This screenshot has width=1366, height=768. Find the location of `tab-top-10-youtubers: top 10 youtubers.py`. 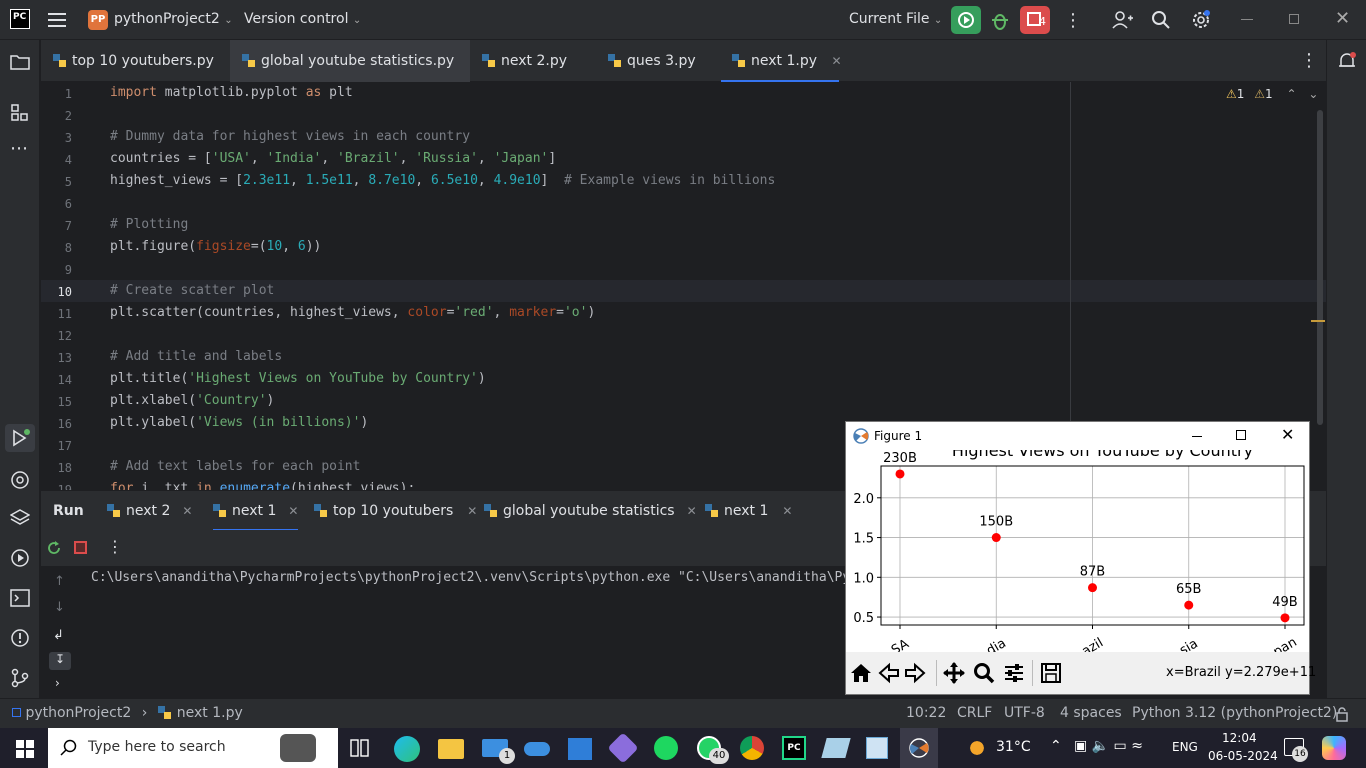

tab-top-10-youtubers: top 10 youtubers.py is located at coordinates (141, 61).